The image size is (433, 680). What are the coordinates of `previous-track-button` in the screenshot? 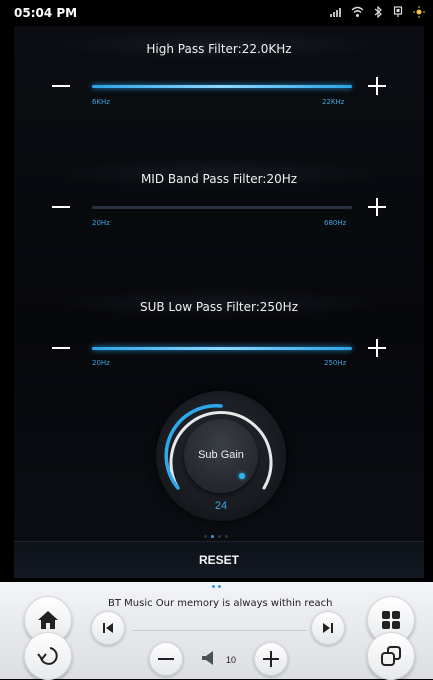 It's located at (108, 628).